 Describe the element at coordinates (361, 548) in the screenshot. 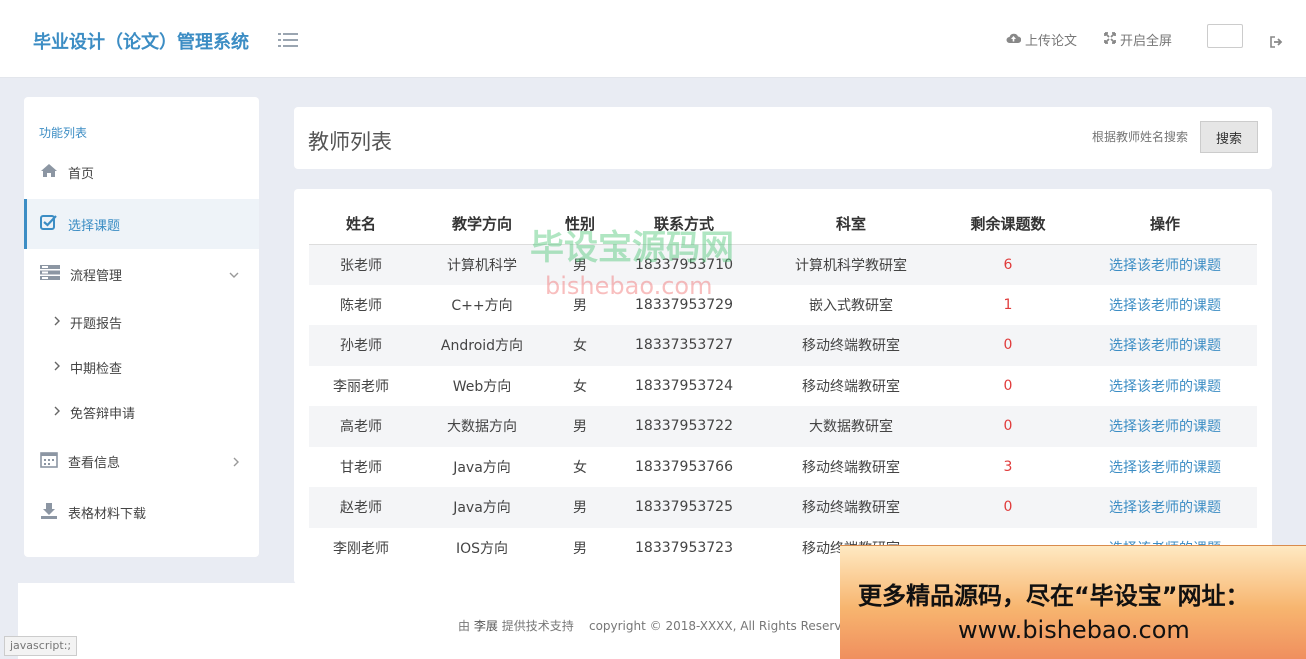

I see `teacher-name: 李刚老师` at that location.